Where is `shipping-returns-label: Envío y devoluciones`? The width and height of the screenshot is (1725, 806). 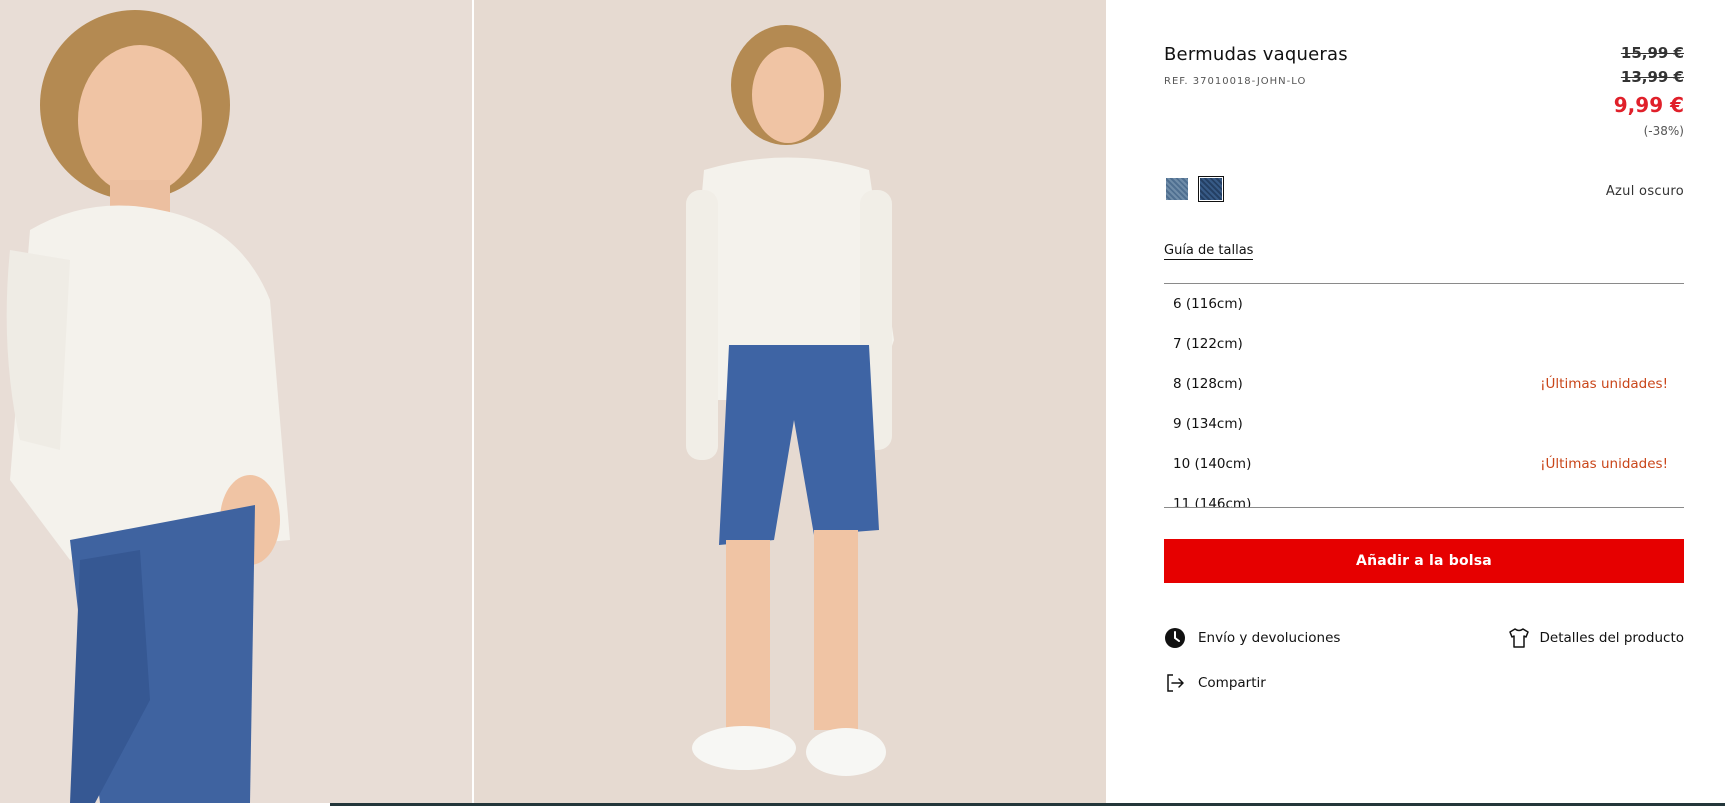
shipping-returns-label: Envío y devoluciones is located at coordinates (1269, 638).